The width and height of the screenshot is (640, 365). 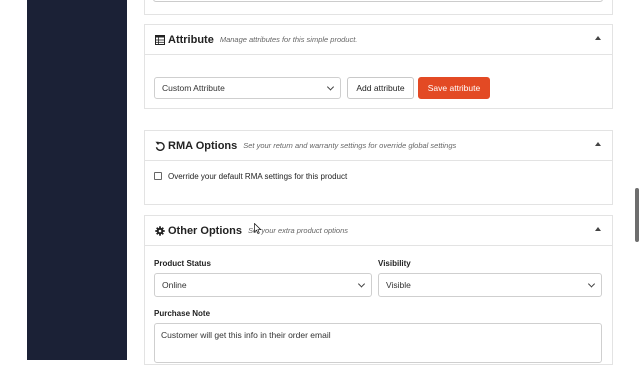 I want to click on override-rma-checkbox, so click(x=158, y=176).